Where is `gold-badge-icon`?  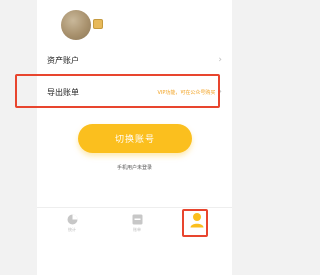 gold-badge-icon is located at coordinates (98, 24).